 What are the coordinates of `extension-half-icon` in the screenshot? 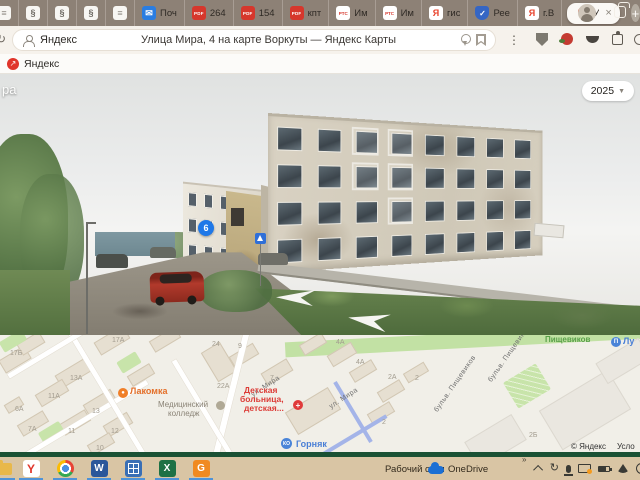 It's located at (592, 39).